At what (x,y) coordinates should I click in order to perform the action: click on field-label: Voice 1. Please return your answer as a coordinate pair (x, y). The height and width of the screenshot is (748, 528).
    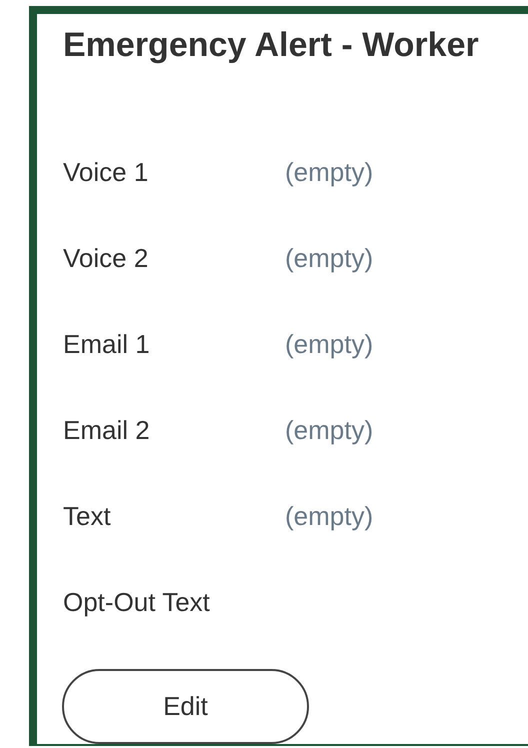
    Looking at the image, I should click on (106, 172).